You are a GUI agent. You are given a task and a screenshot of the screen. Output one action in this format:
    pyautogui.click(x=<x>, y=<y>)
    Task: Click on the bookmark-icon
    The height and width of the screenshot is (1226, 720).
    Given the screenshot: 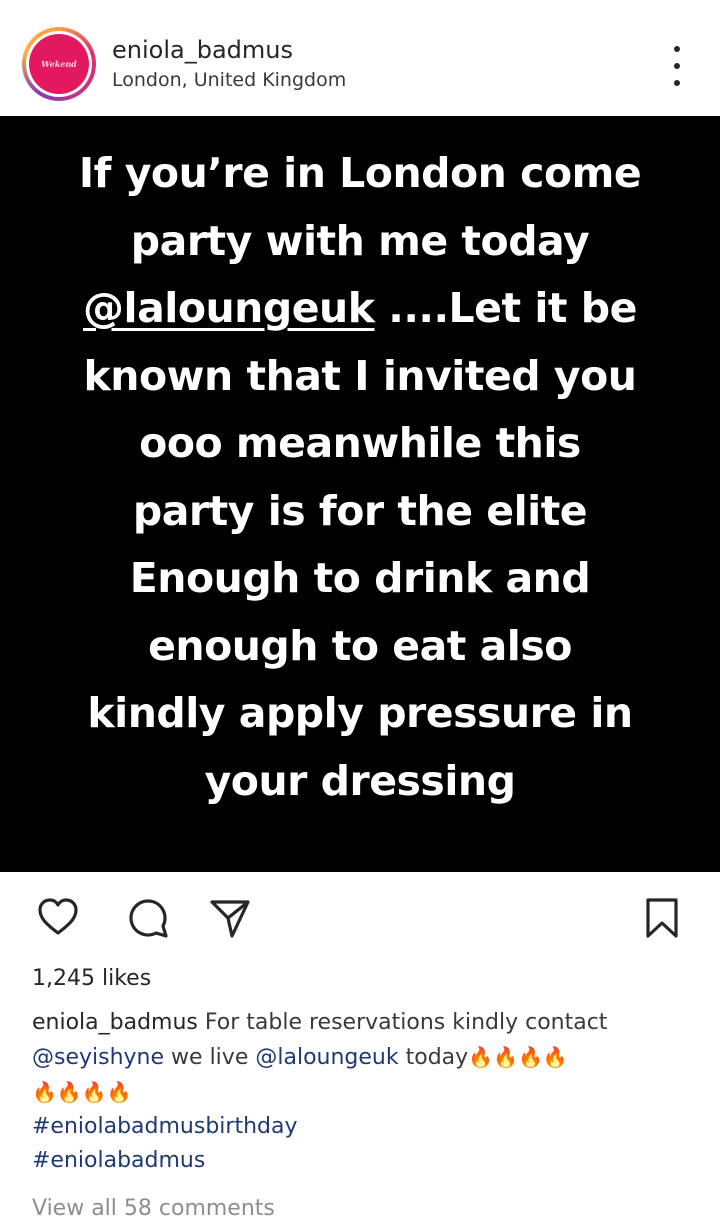 What is the action you would take?
    pyautogui.click(x=662, y=918)
    